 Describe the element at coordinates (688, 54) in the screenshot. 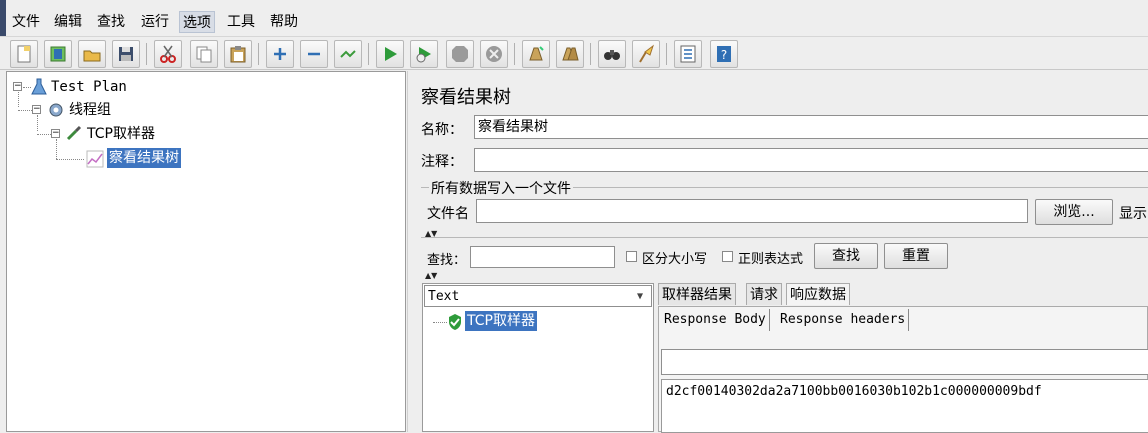

I see `function-helper-icon` at that location.